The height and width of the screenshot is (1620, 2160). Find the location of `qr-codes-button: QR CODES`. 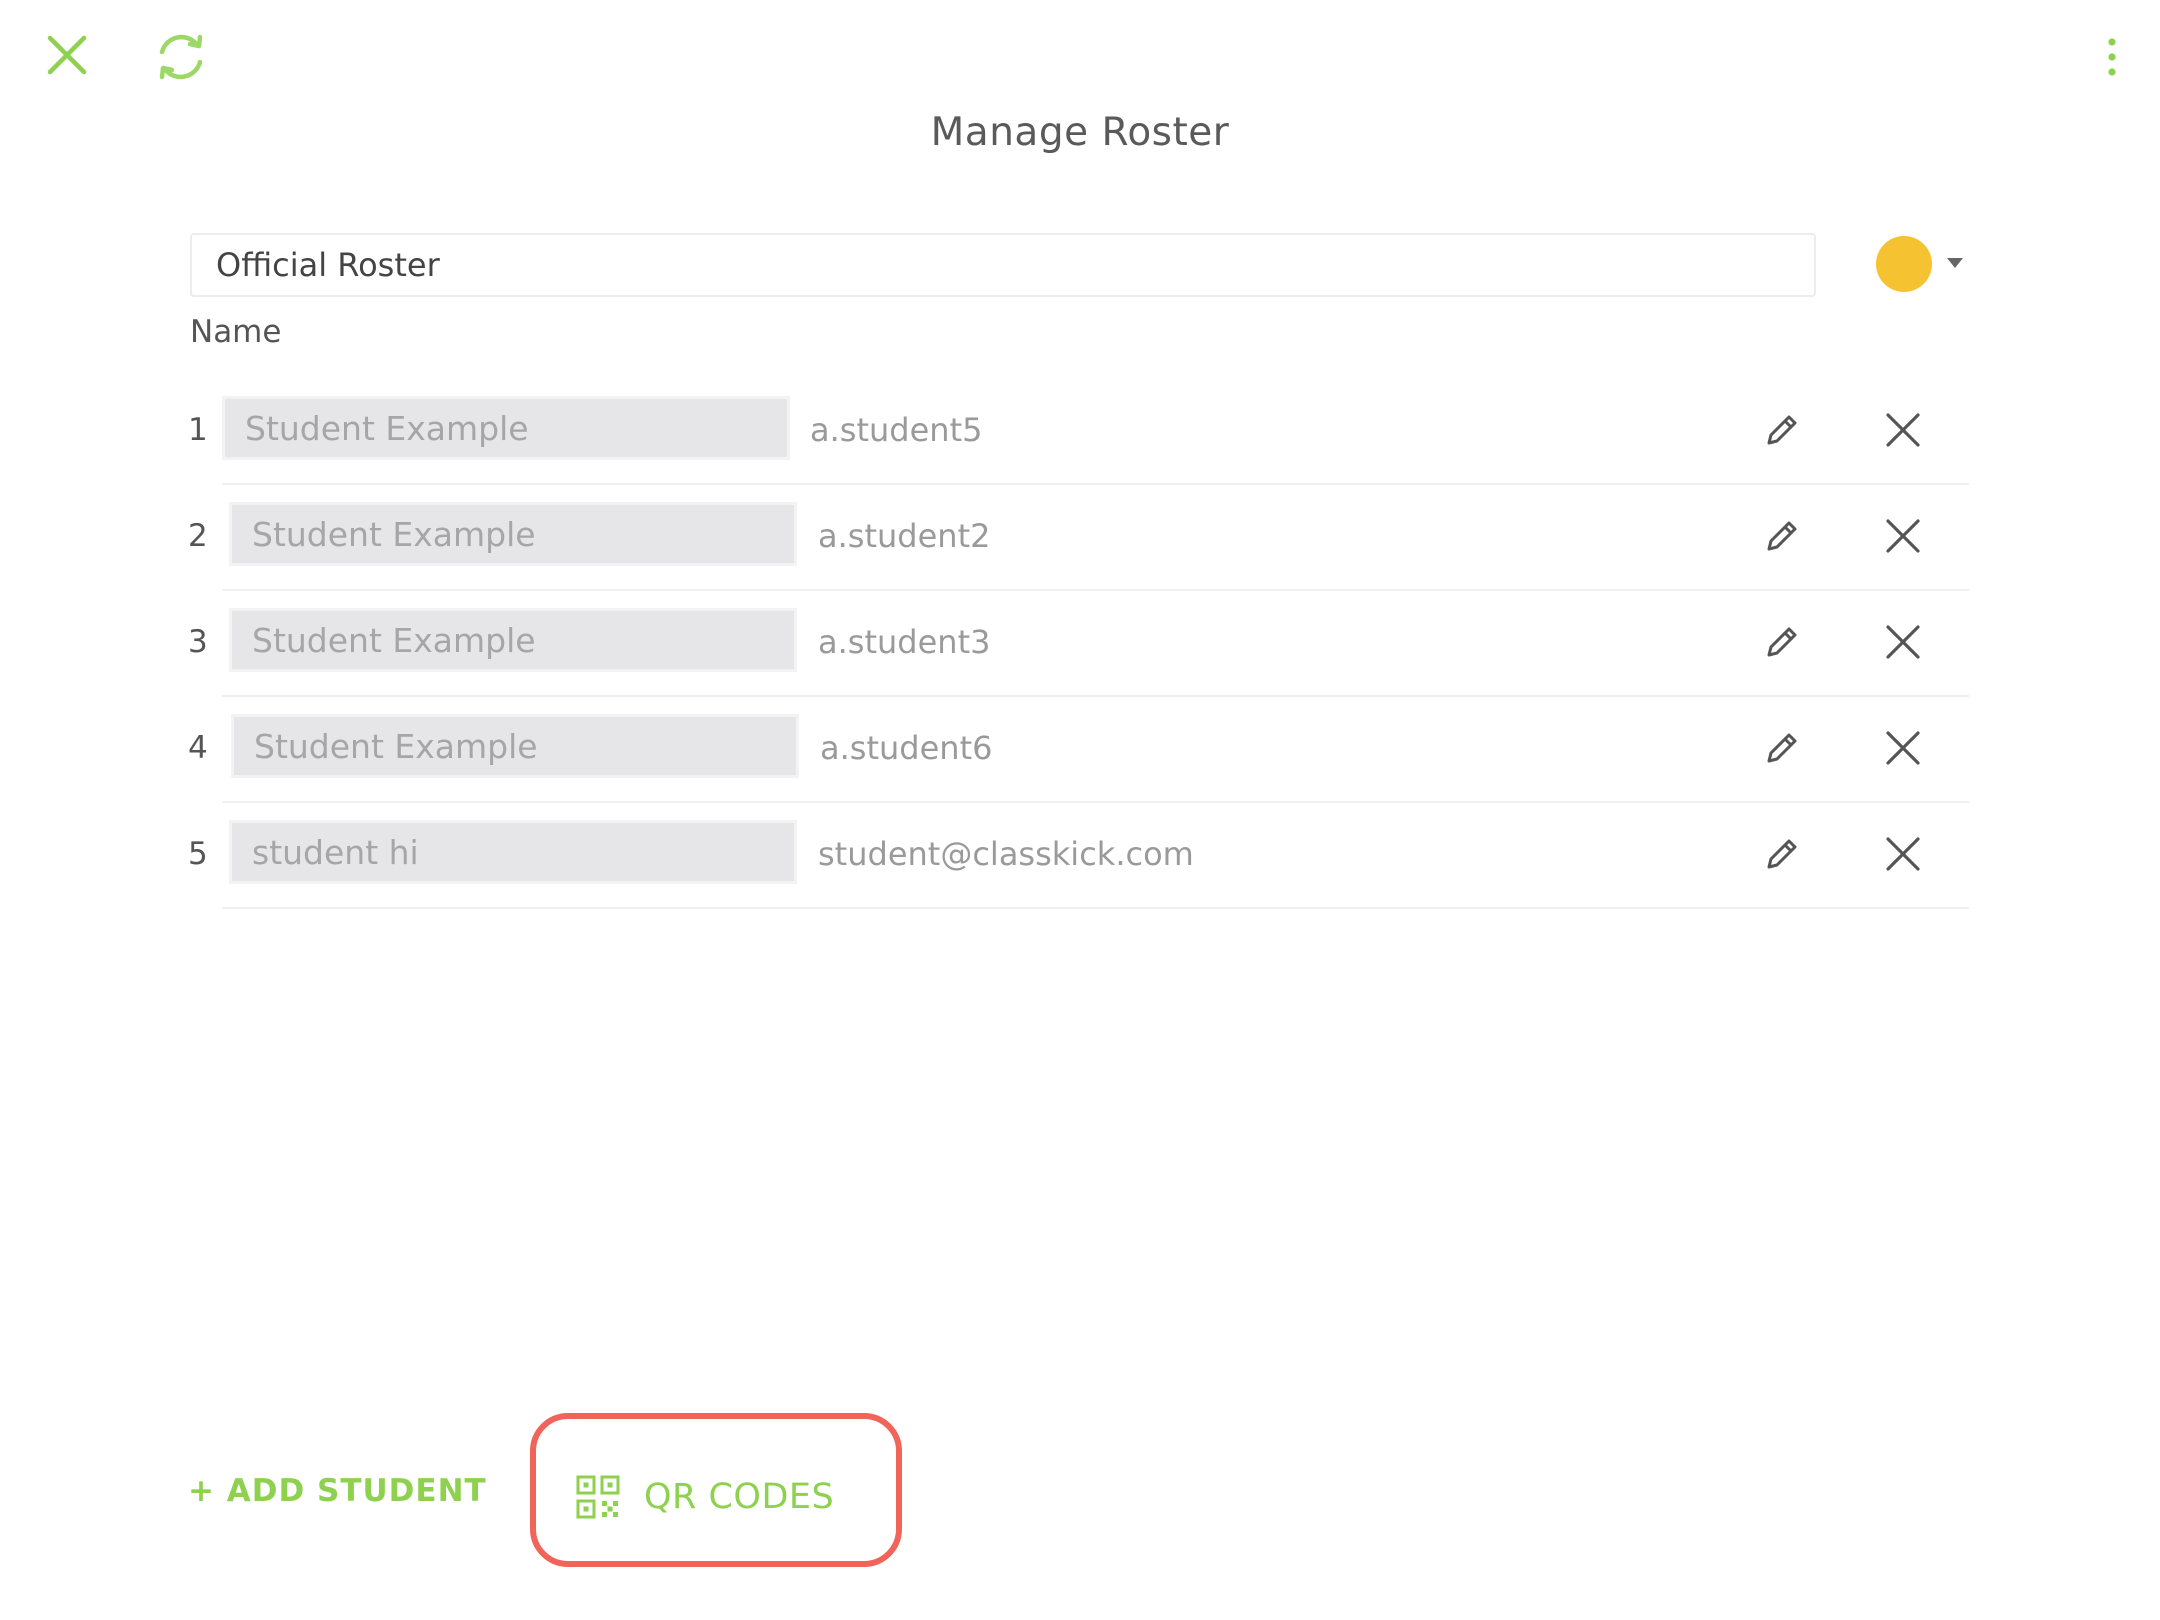

qr-codes-button: QR CODES is located at coordinates (705, 1497).